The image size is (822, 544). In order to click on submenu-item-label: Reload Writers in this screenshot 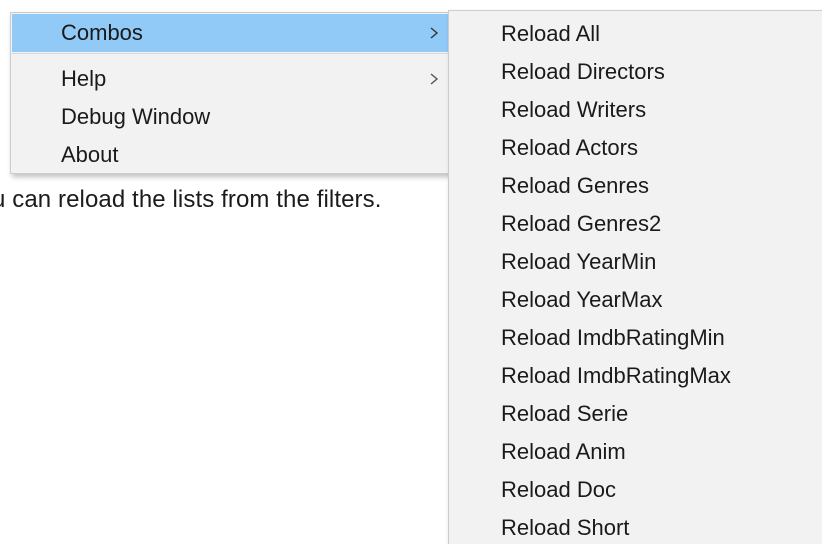, I will do `click(574, 109)`.